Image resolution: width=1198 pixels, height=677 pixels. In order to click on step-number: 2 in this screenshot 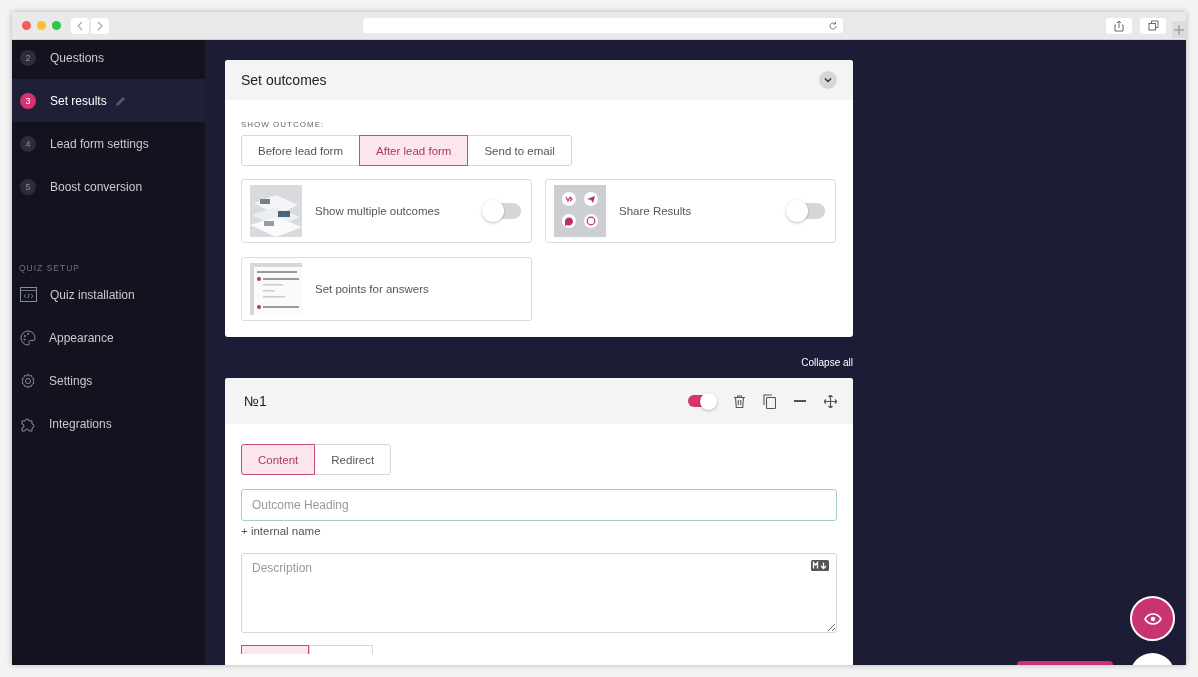, I will do `click(28, 57)`.